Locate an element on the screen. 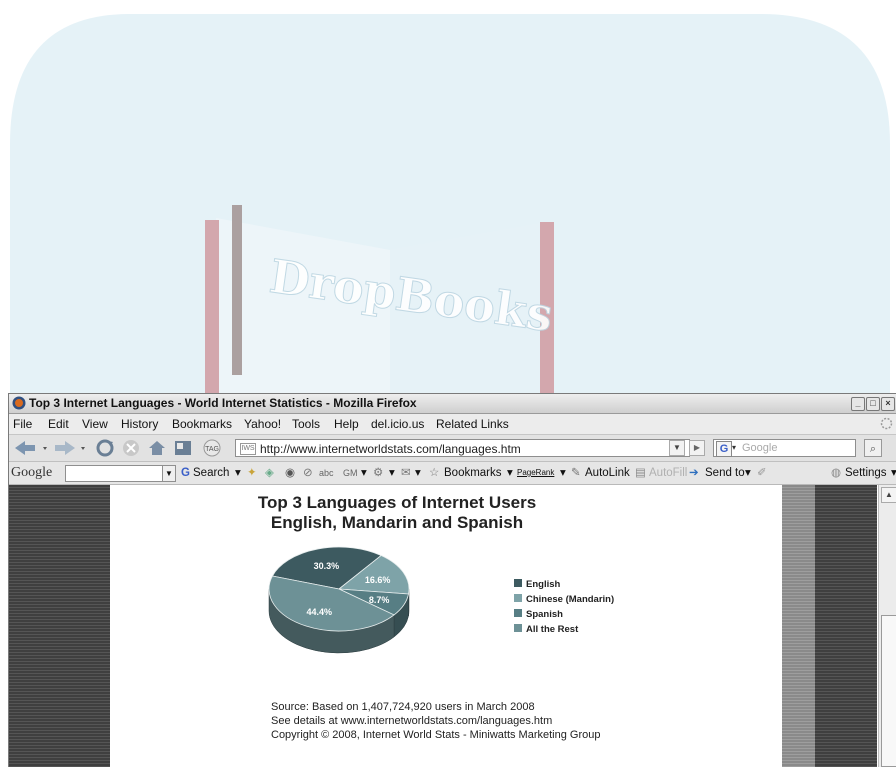  pagerank-dropdown-icon: ▾ is located at coordinates (563, 473).